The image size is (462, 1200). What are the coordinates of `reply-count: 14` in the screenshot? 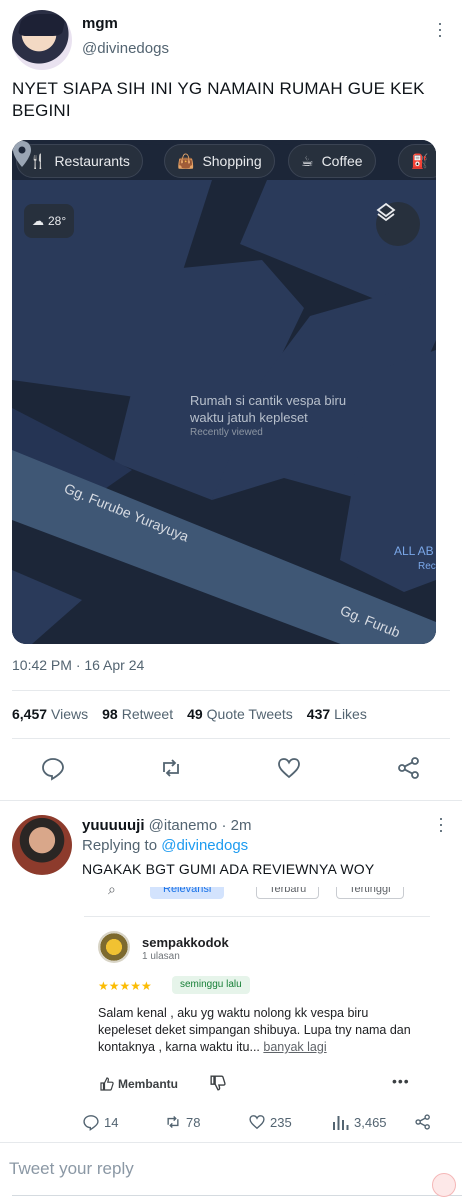 It's located at (111, 1122).